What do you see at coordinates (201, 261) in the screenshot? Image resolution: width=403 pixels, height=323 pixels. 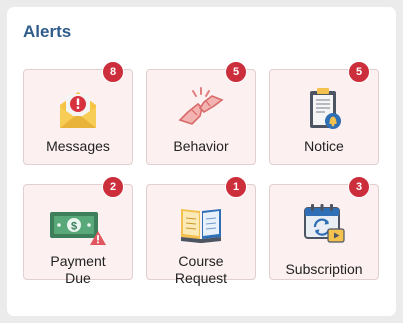 I see `course-request-label-line1: Course` at bounding box center [201, 261].